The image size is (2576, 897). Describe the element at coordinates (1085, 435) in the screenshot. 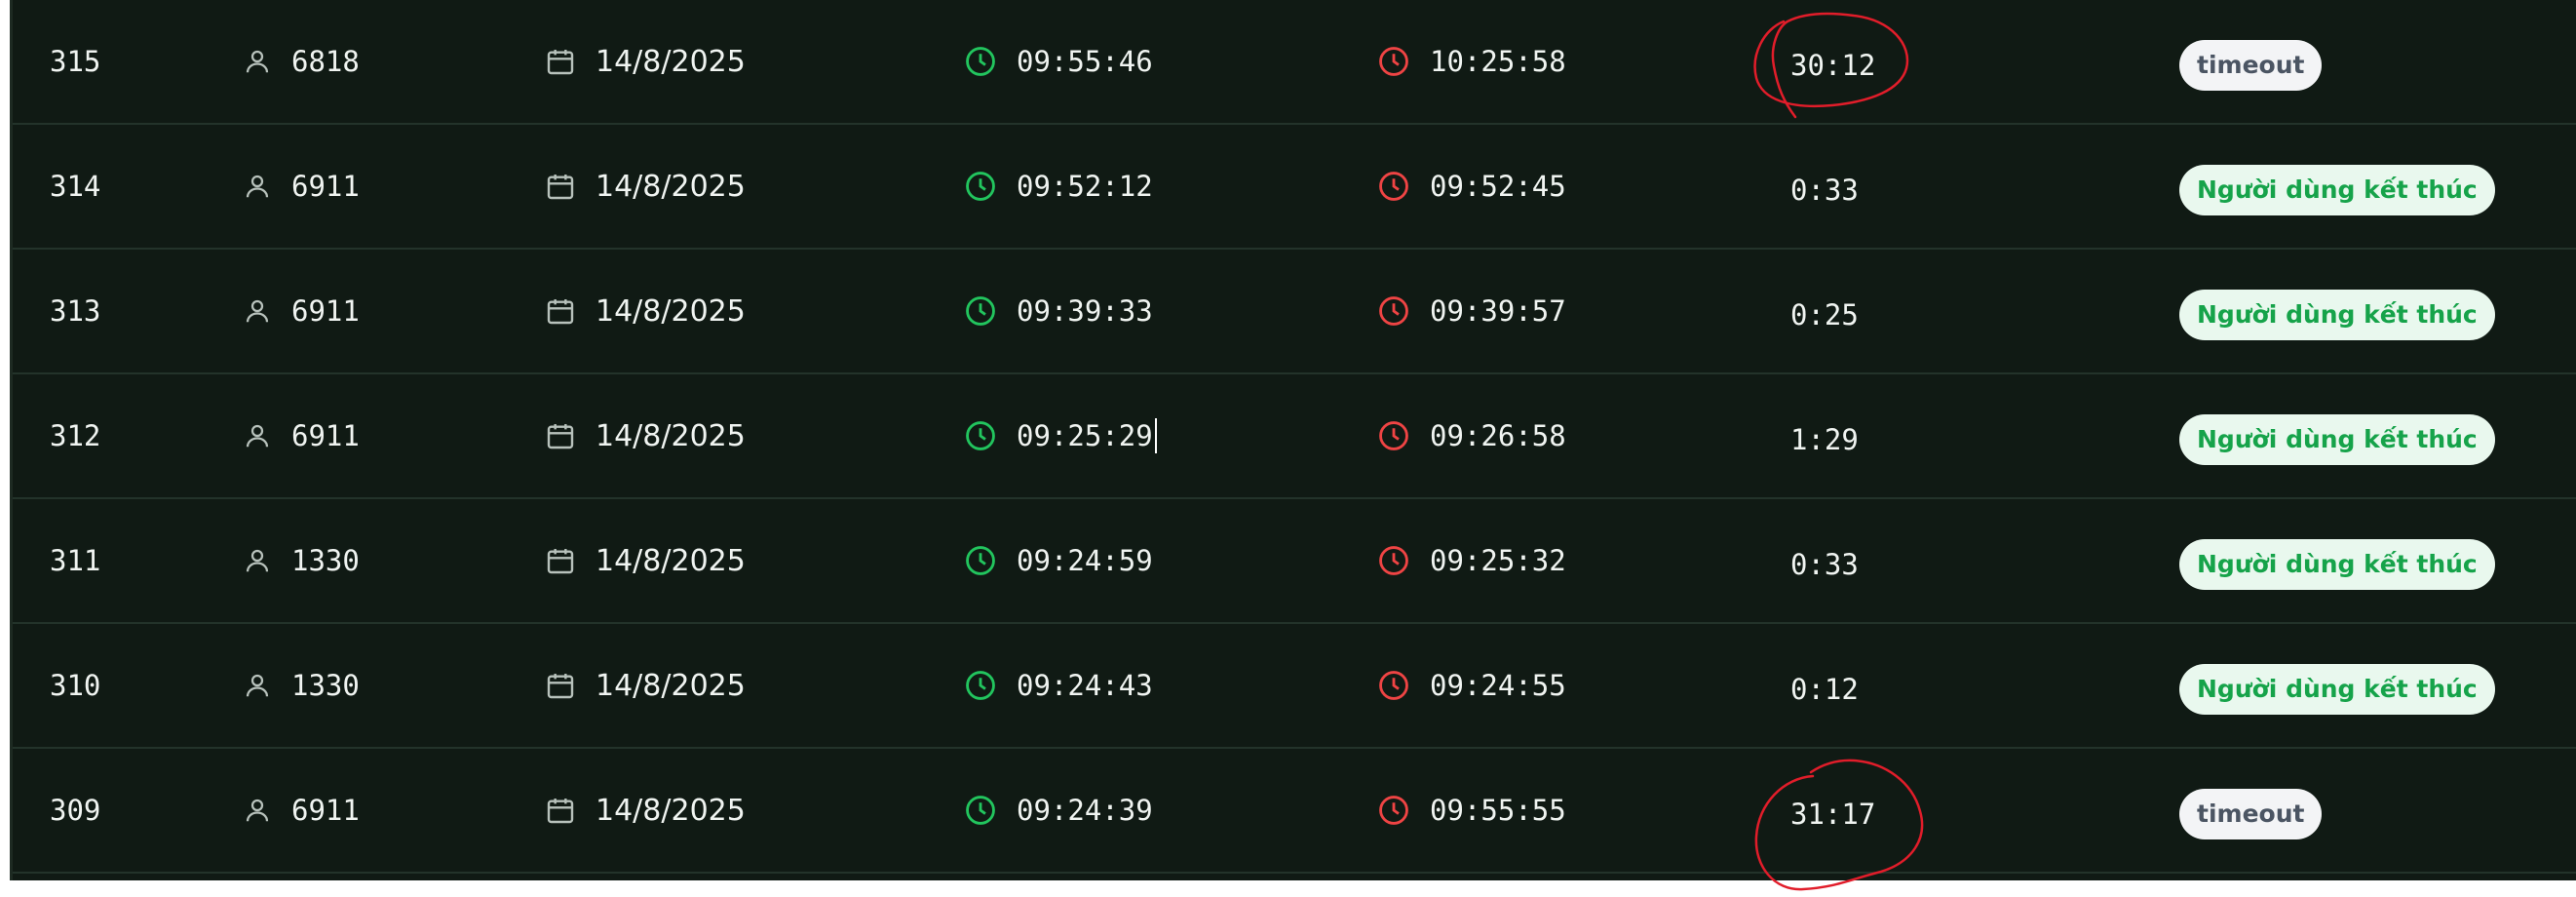

I see `start-time: 09:25:29` at that location.